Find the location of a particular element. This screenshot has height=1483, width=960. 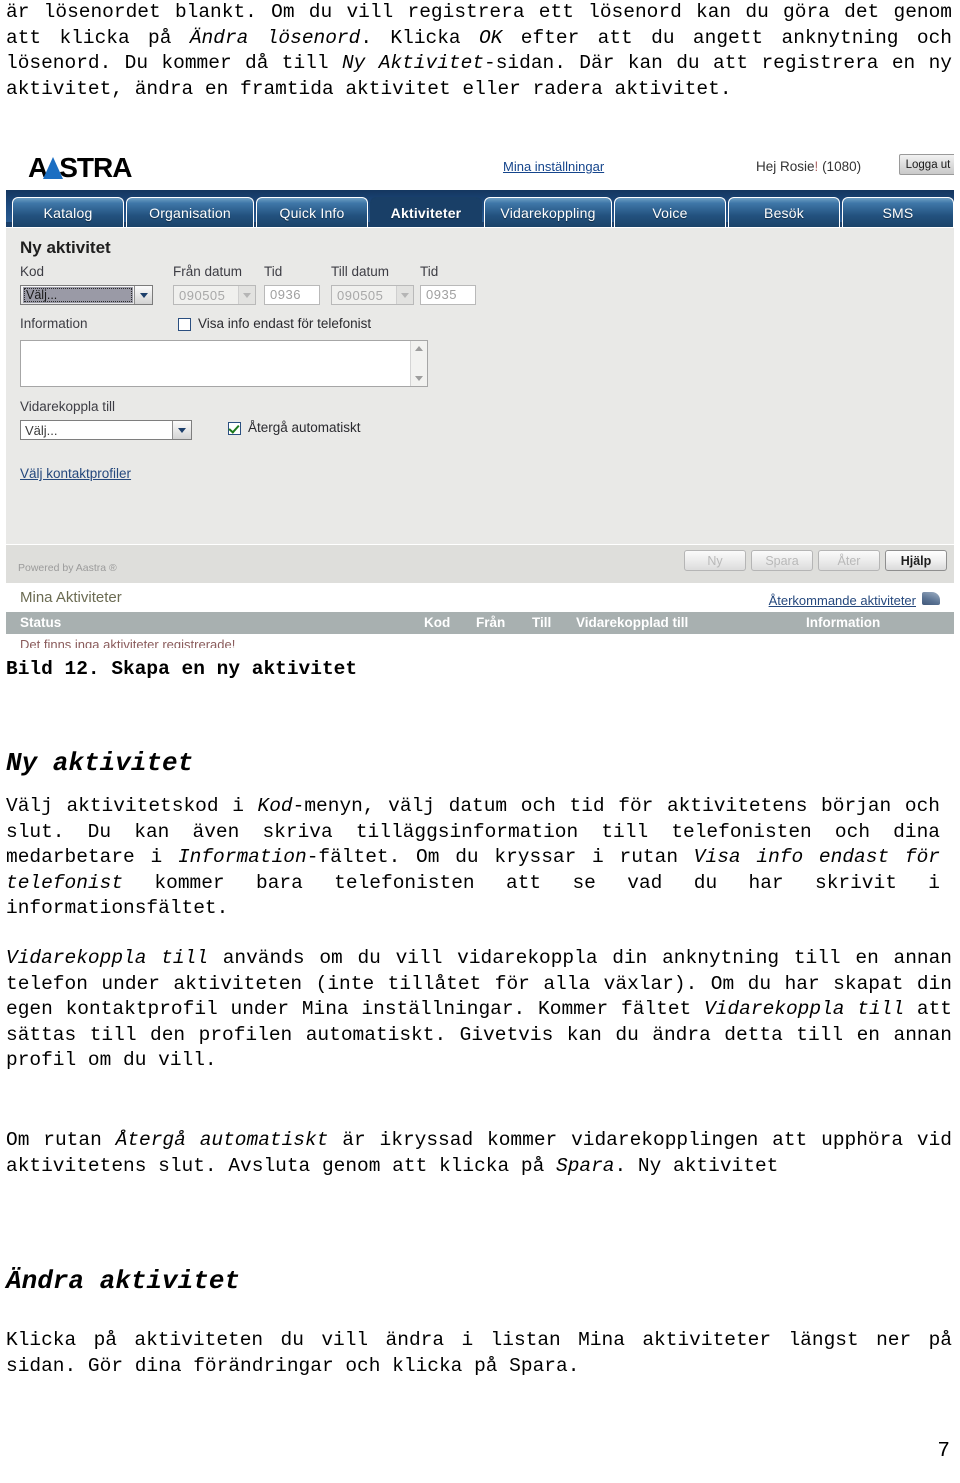

tab-label: Voice is located at coordinates (670, 212).